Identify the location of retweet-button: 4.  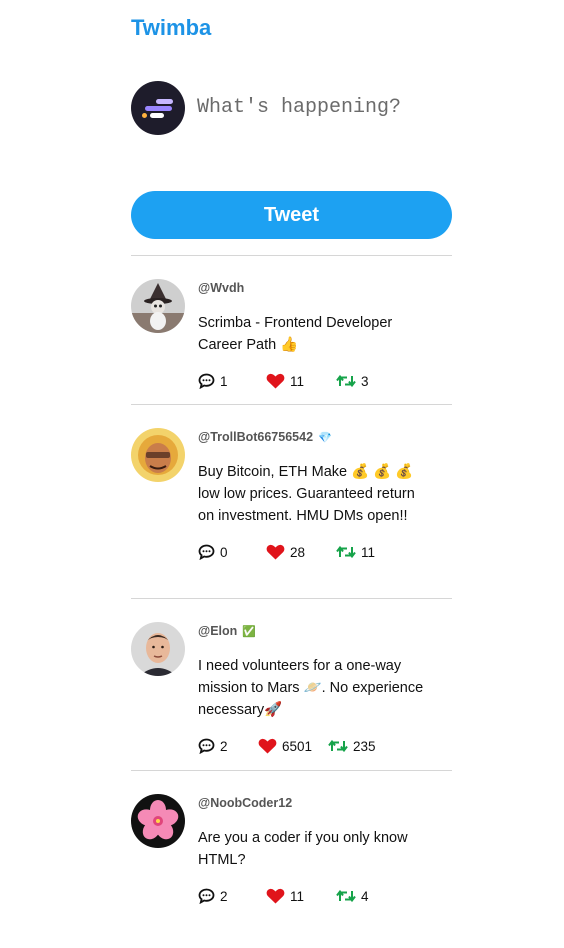
(371, 896).